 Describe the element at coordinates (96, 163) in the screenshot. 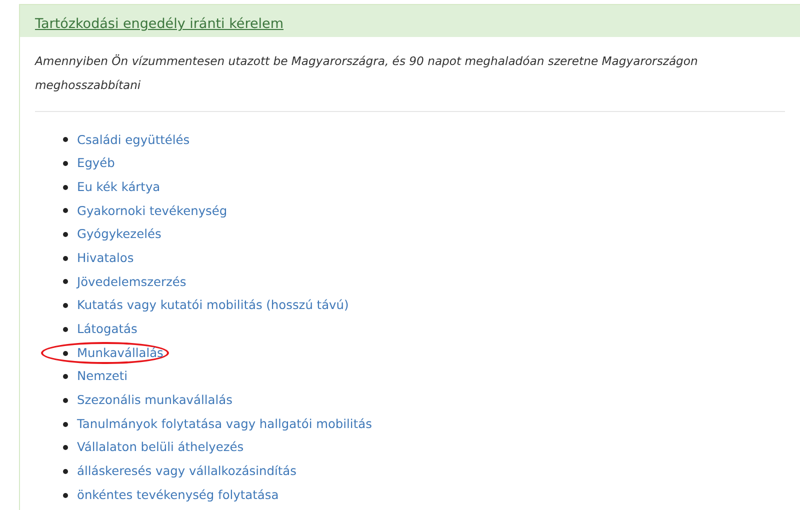

I see `permit-type-link: Egyéb` at that location.